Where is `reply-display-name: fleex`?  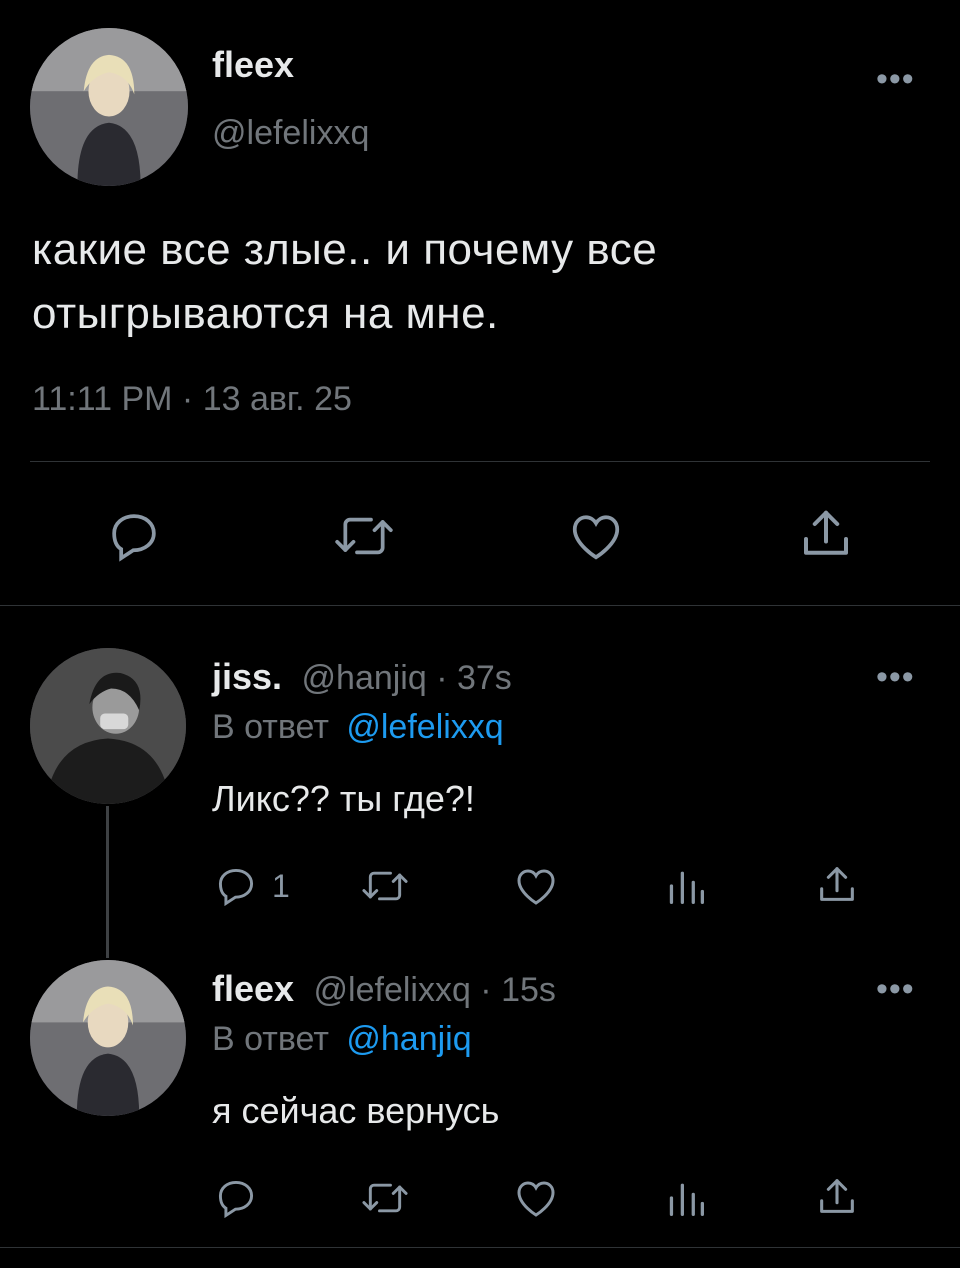 reply-display-name: fleex is located at coordinates (253, 988).